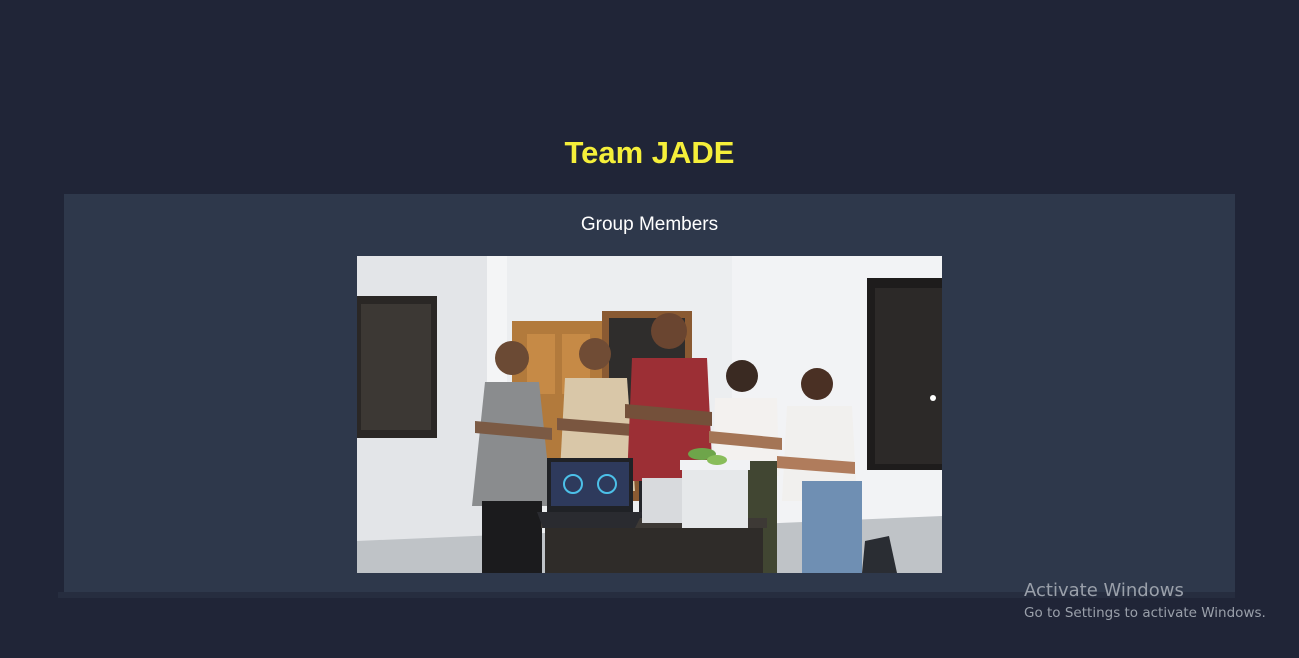 The height and width of the screenshot is (658, 1299). What do you see at coordinates (649, 224) in the screenshot?
I see `section-heading: Group Members` at bounding box center [649, 224].